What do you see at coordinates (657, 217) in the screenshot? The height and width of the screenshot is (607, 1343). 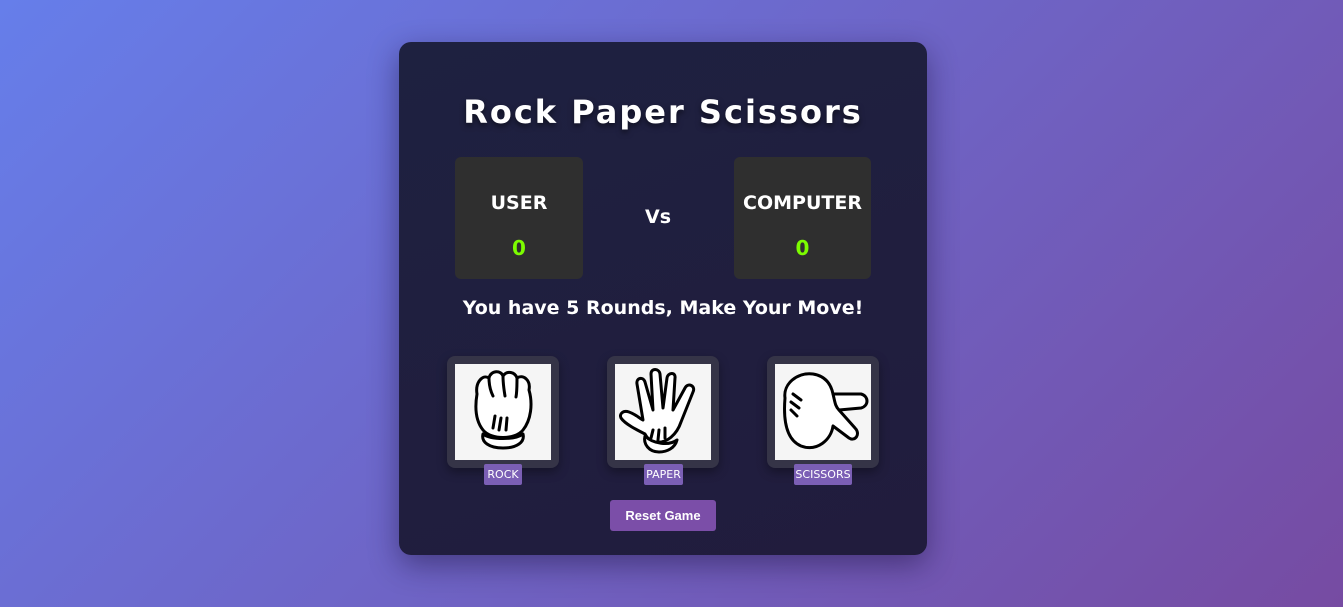 I see `vs-label: Vs` at bounding box center [657, 217].